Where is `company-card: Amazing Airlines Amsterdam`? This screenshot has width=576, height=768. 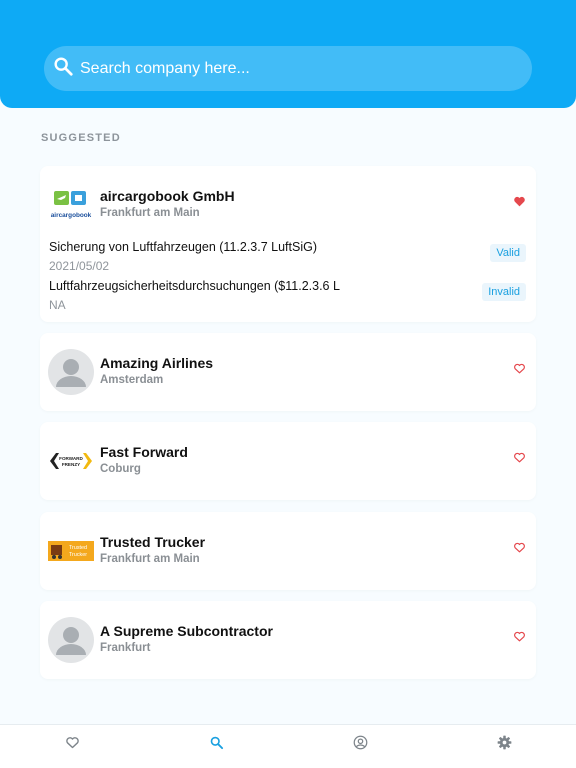
company-card: Amazing Airlines Amsterdam is located at coordinates (288, 372).